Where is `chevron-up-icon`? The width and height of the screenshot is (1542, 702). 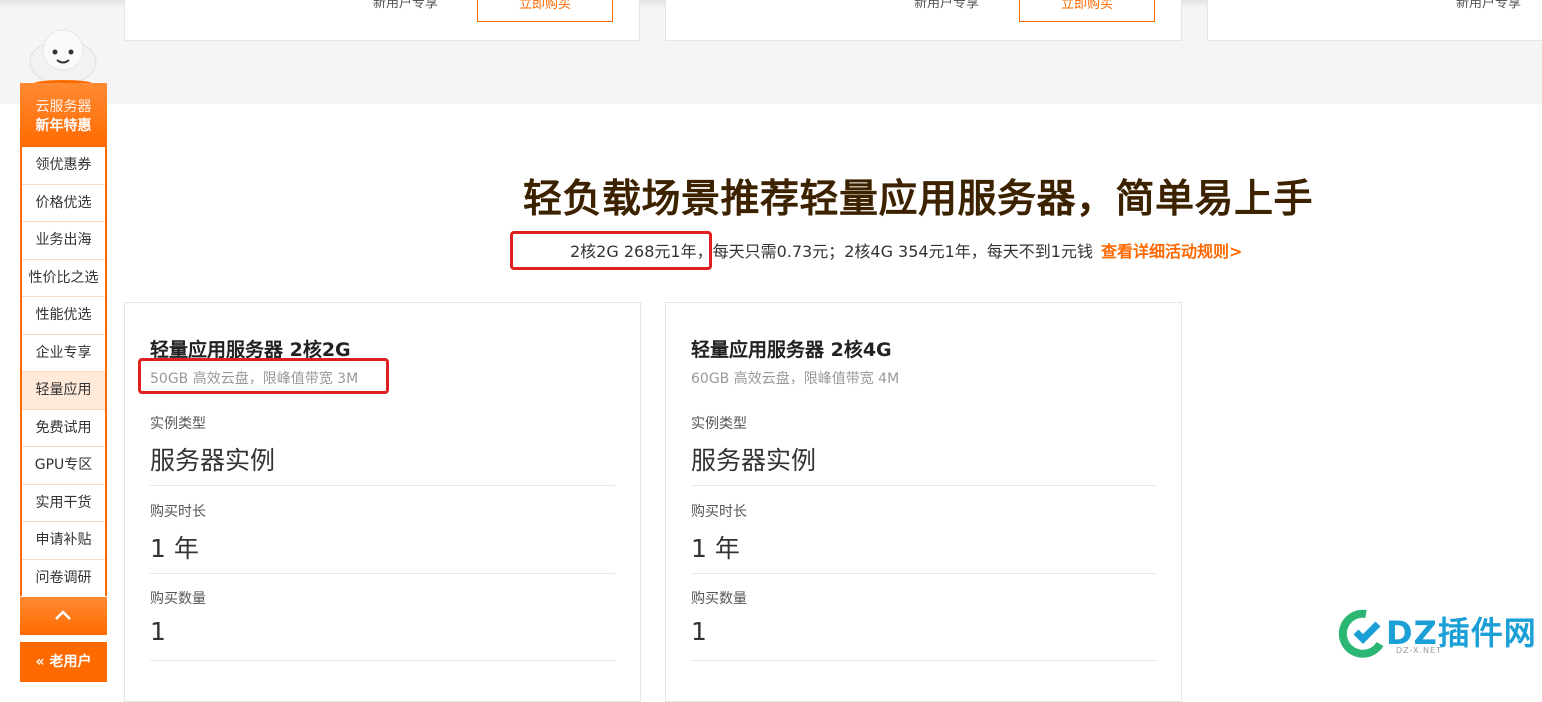
chevron-up-icon is located at coordinates (63, 615).